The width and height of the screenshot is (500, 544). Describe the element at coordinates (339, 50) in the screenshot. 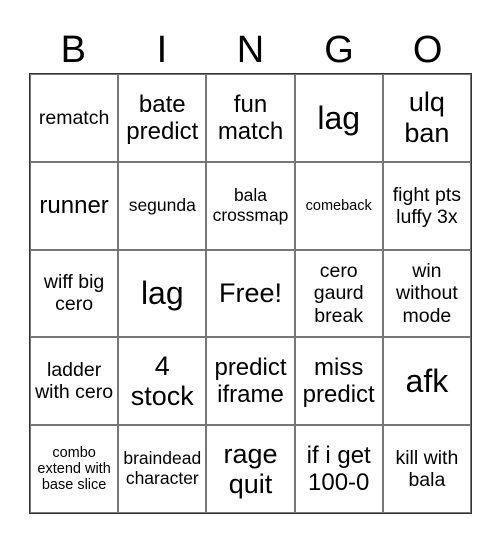

I see `header-letter-g: G` at that location.